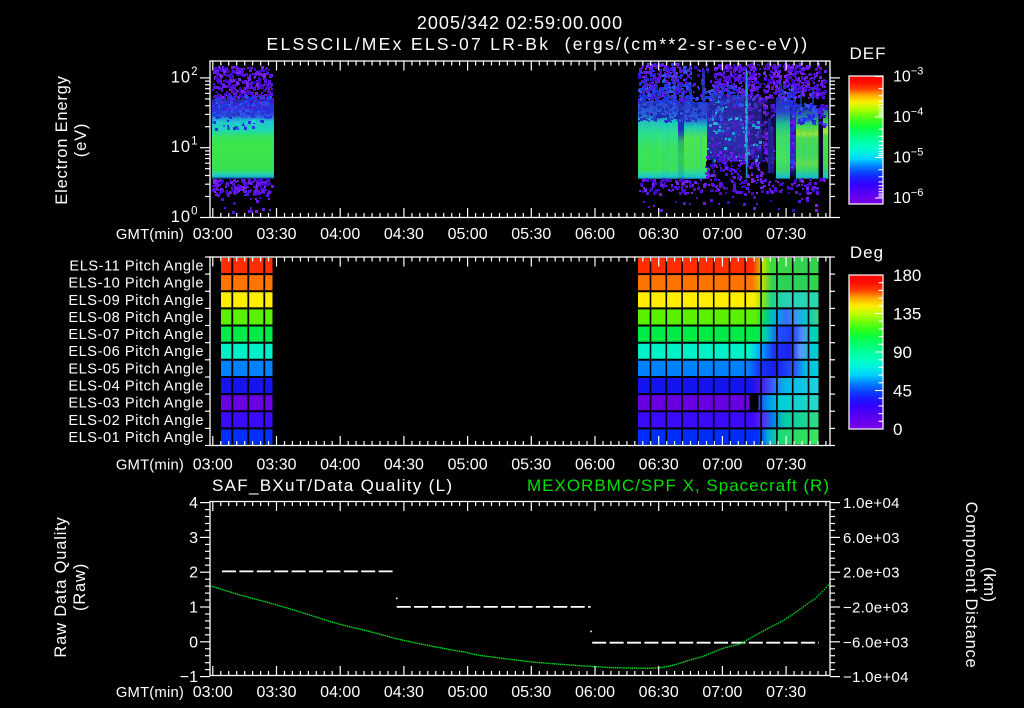  Describe the element at coordinates (136, 318) in the screenshot. I see `svg-text: ELS-08 Pitch Angle` at that location.